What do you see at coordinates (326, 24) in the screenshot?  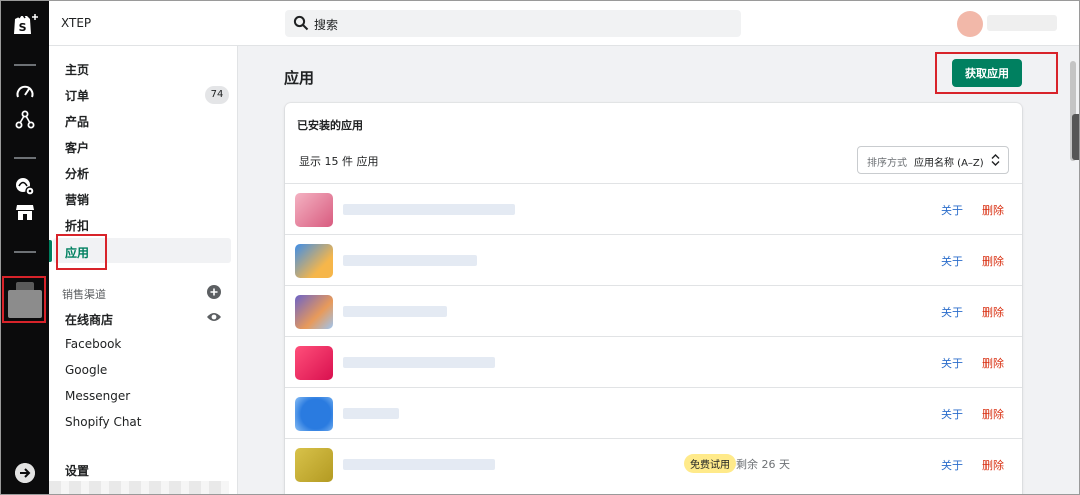 I see `search-input: 搜索` at bounding box center [326, 24].